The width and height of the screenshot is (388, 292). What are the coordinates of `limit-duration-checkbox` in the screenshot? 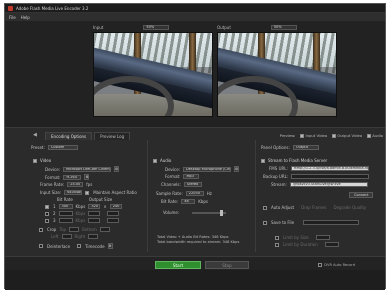 It's located at (277, 244).